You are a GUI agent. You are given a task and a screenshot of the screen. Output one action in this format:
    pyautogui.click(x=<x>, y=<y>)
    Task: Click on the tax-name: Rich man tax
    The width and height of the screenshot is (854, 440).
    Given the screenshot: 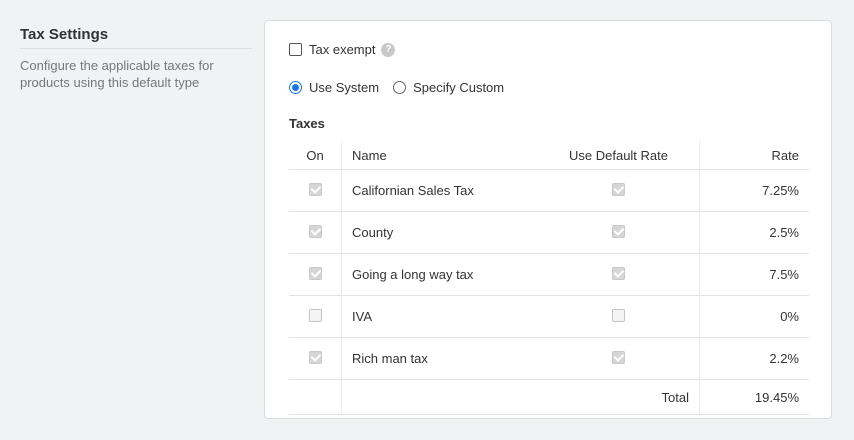 What is the action you would take?
    pyautogui.click(x=439, y=358)
    